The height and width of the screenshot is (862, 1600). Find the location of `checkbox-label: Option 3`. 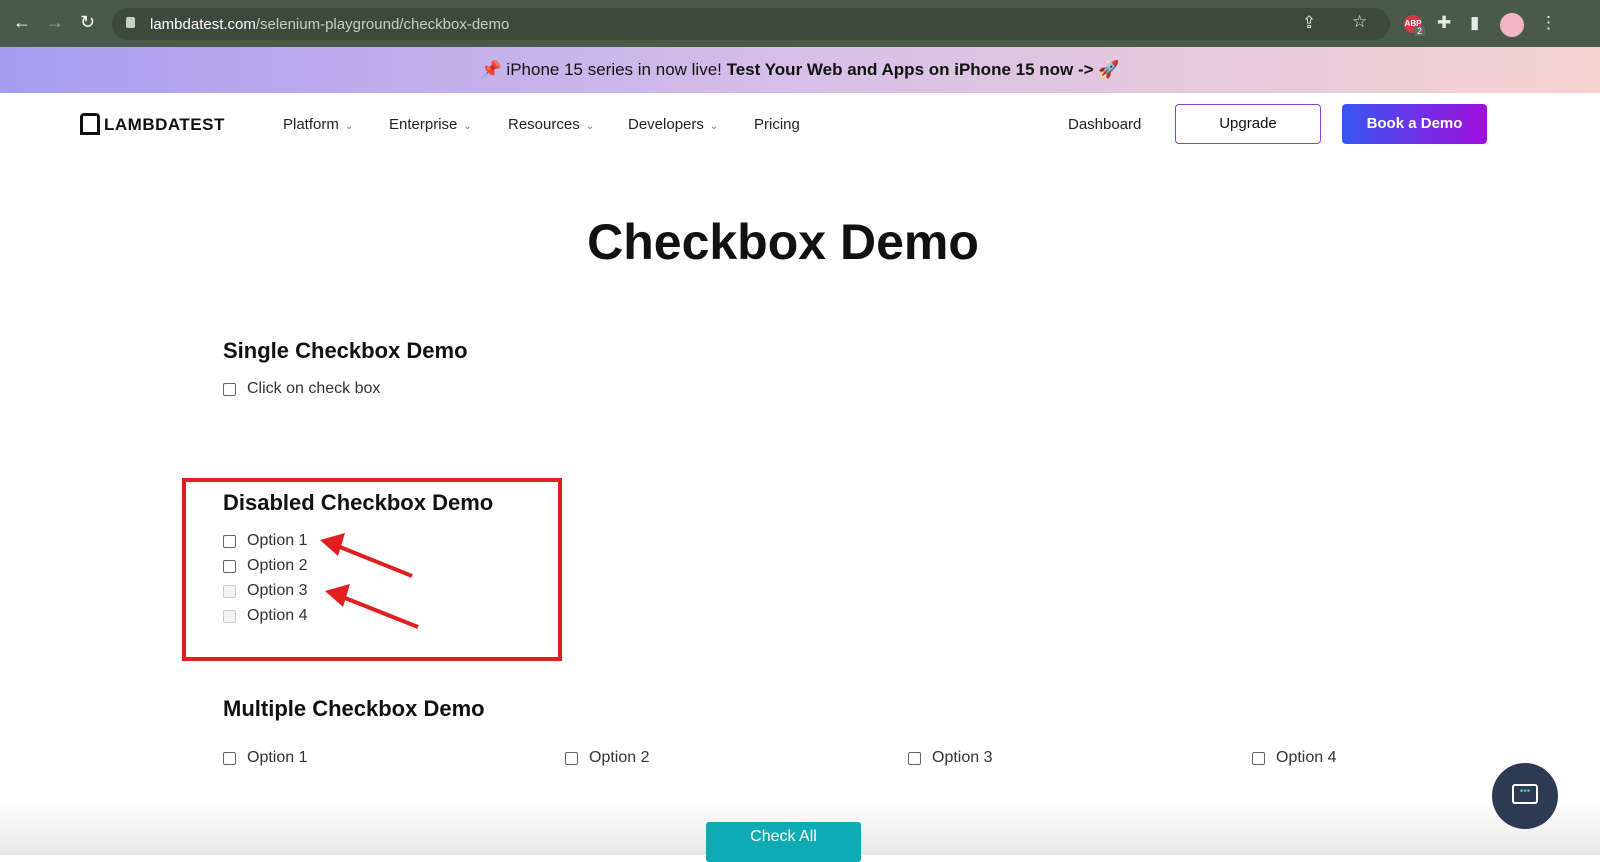

checkbox-label: Option 3 is located at coordinates (962, 757).